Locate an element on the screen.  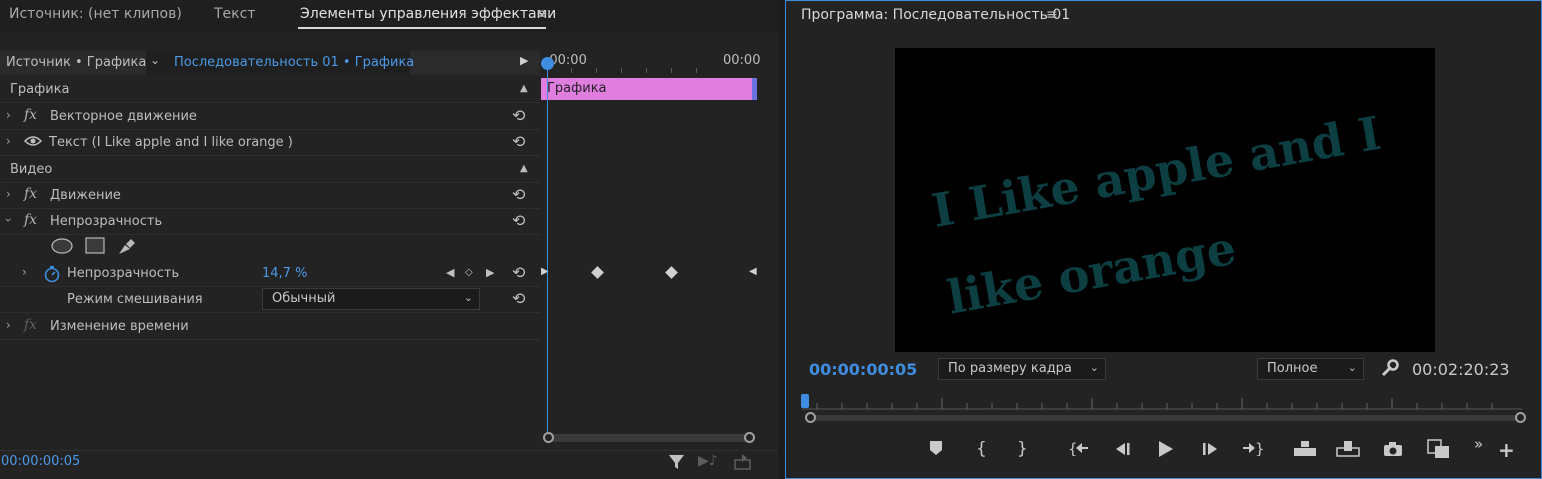
tab-effect-controls: Элементы управления эффектами is located at coordinates (428, 14).